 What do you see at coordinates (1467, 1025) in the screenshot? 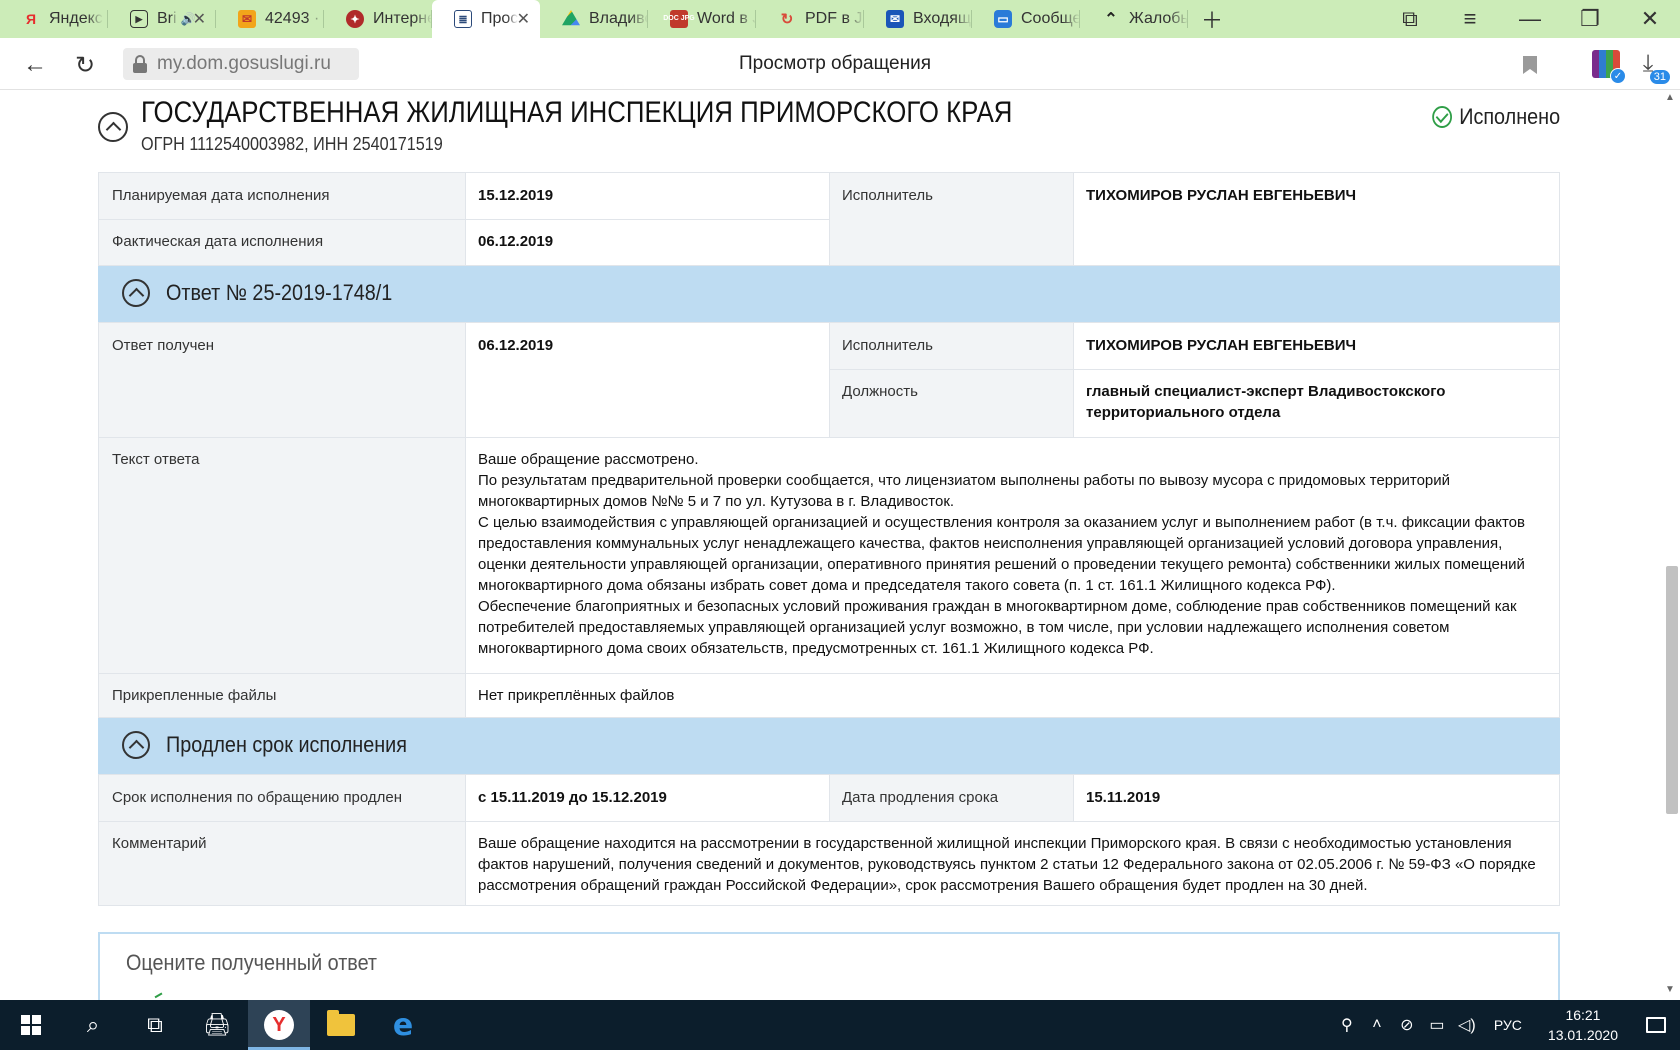
I see `volume-icon: ◁)` at bounding box center [1467, 1025].